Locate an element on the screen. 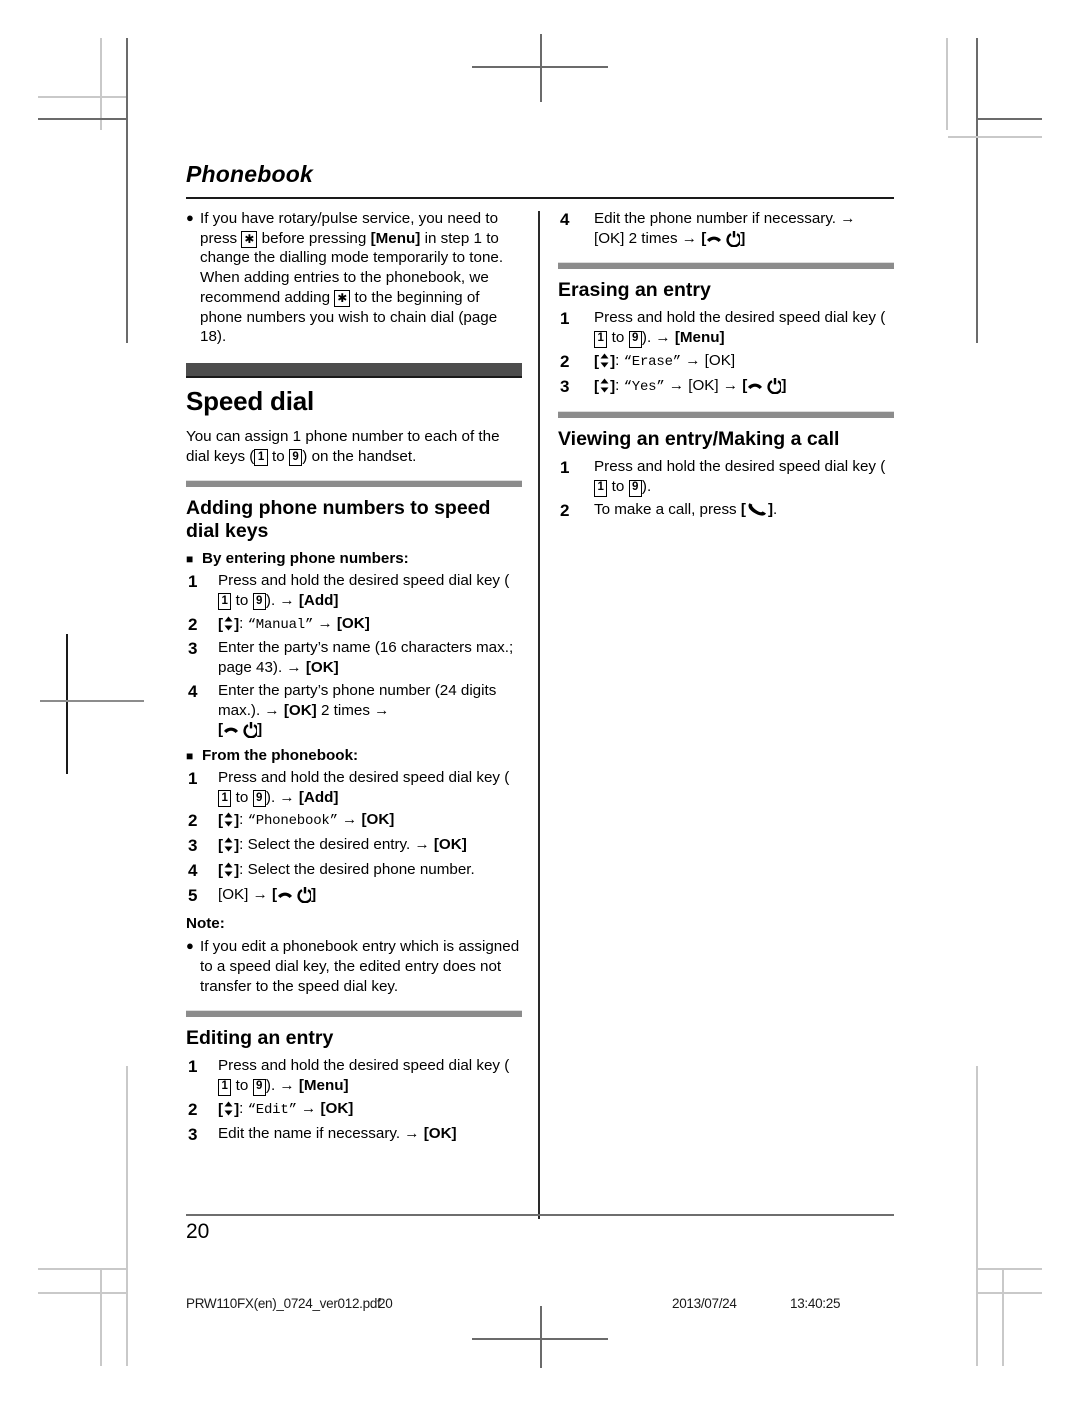 This screenshot has width=1080, height=1404. step-text: [OK] → [] is located at coordinates (370, 896).